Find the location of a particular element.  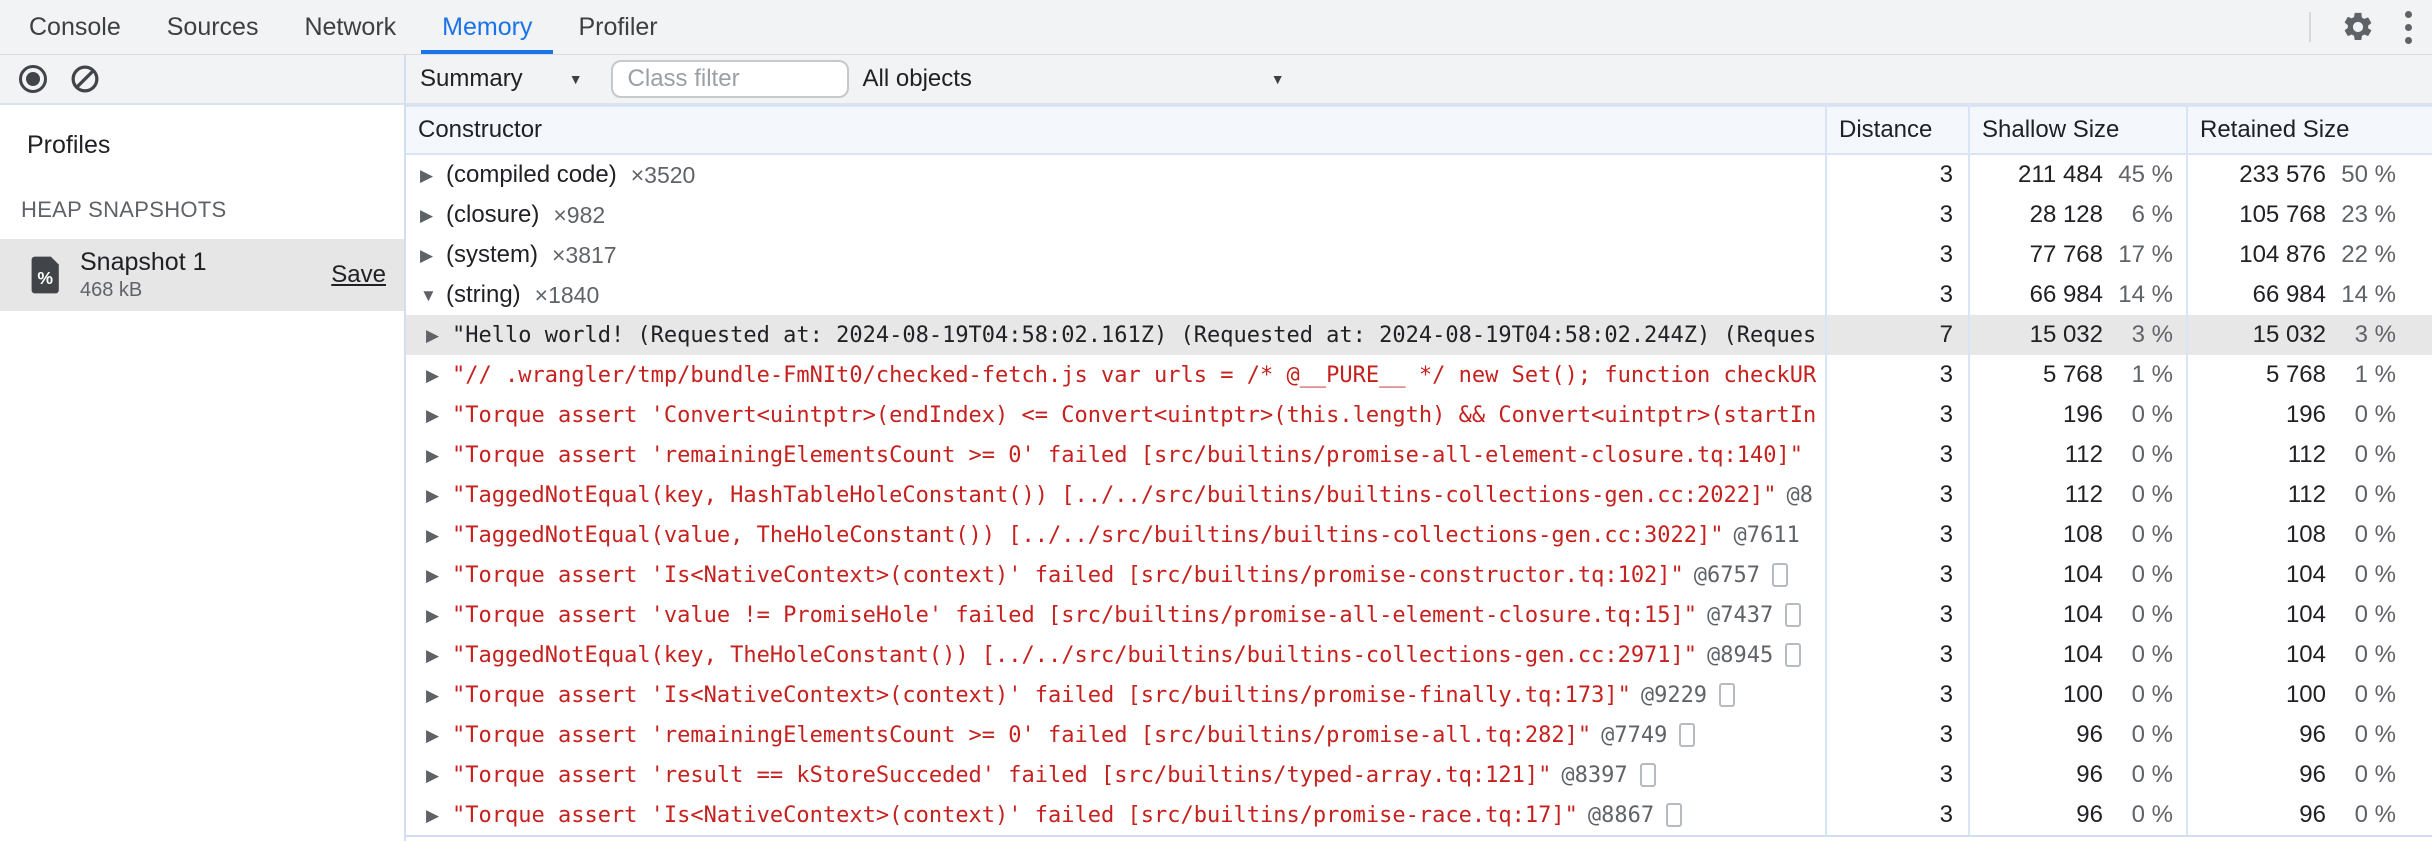

column-header-shallow-size: Shallow Size is located at coordinates (2077, 130).